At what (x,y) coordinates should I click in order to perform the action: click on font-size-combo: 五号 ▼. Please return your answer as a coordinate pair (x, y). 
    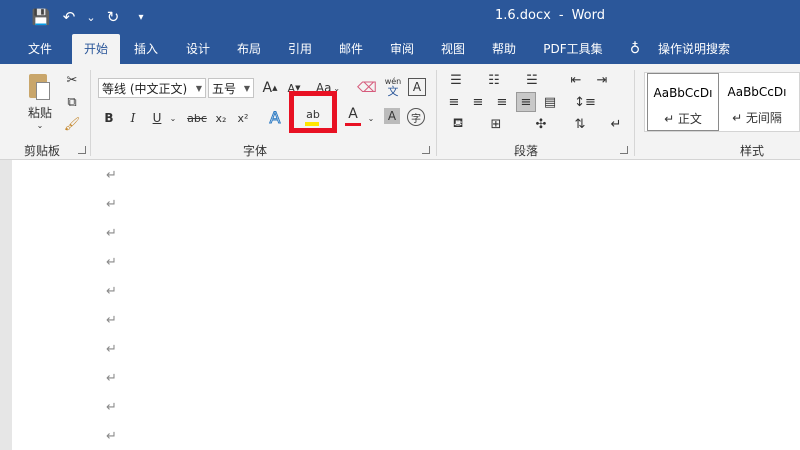
    Looking at the image, I should click on (231, 88).